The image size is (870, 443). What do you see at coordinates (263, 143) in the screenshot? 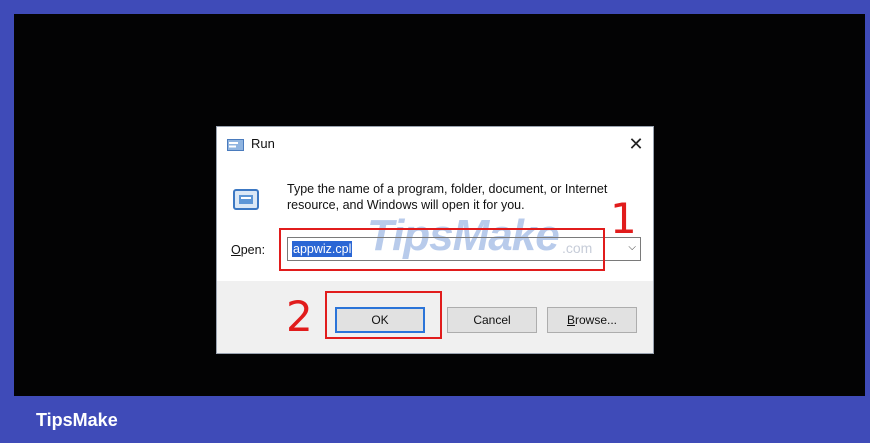
I see `dialog-title: Run` at bounding box center [263, 143].